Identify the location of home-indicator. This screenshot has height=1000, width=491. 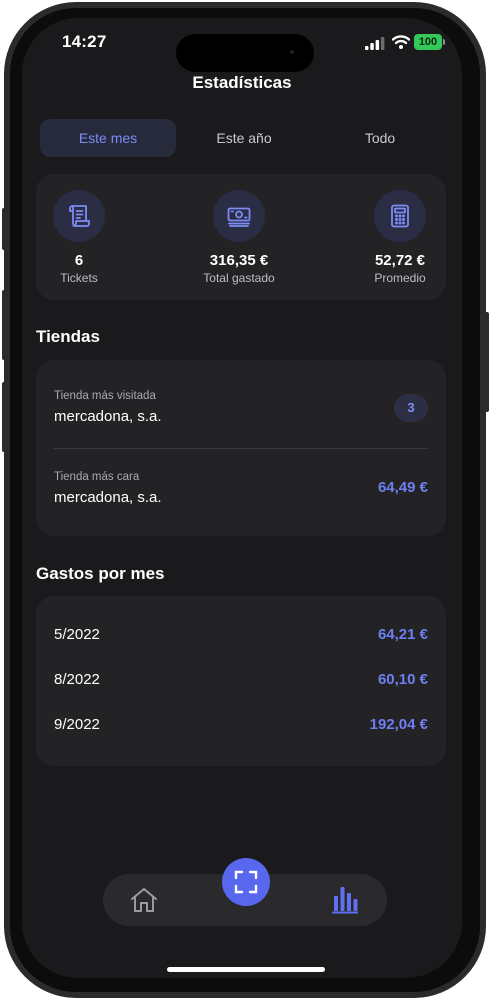
(246, 969).